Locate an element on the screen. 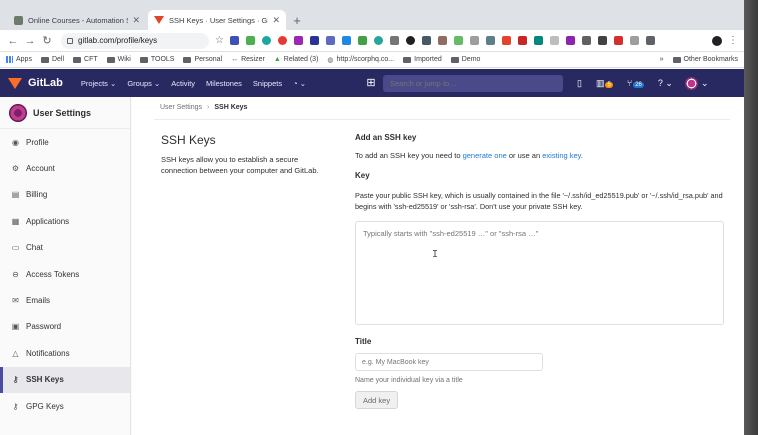 This screenshot has width=758, height=435. nav-groups: Groups ⌄ is located at coordinates (143, 83).